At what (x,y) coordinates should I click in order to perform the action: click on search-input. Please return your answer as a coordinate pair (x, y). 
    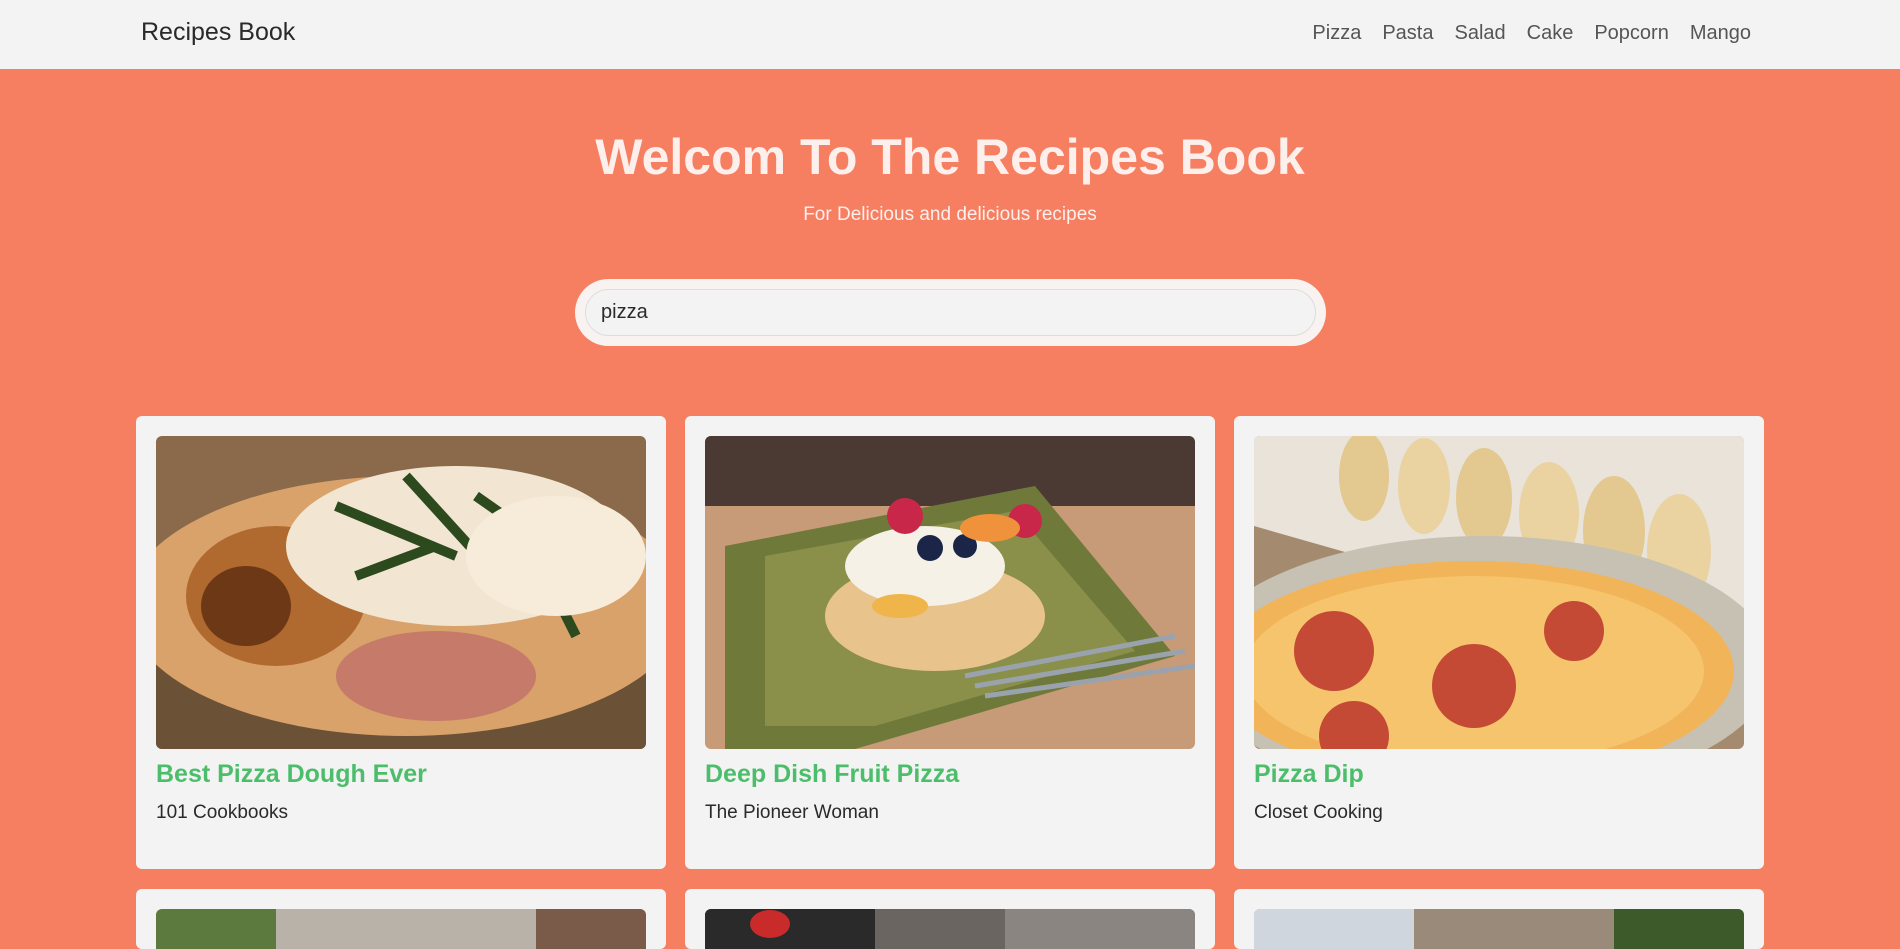
    Looking at the image, I should click on (950, 312).